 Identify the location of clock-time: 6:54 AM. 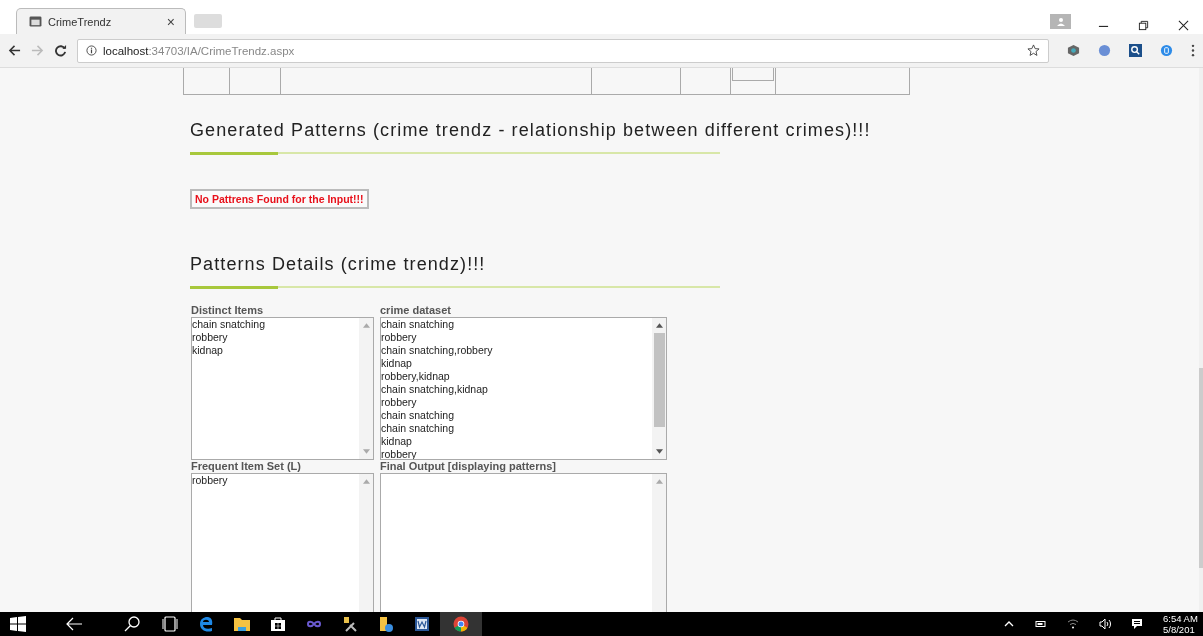
(1181, 618).